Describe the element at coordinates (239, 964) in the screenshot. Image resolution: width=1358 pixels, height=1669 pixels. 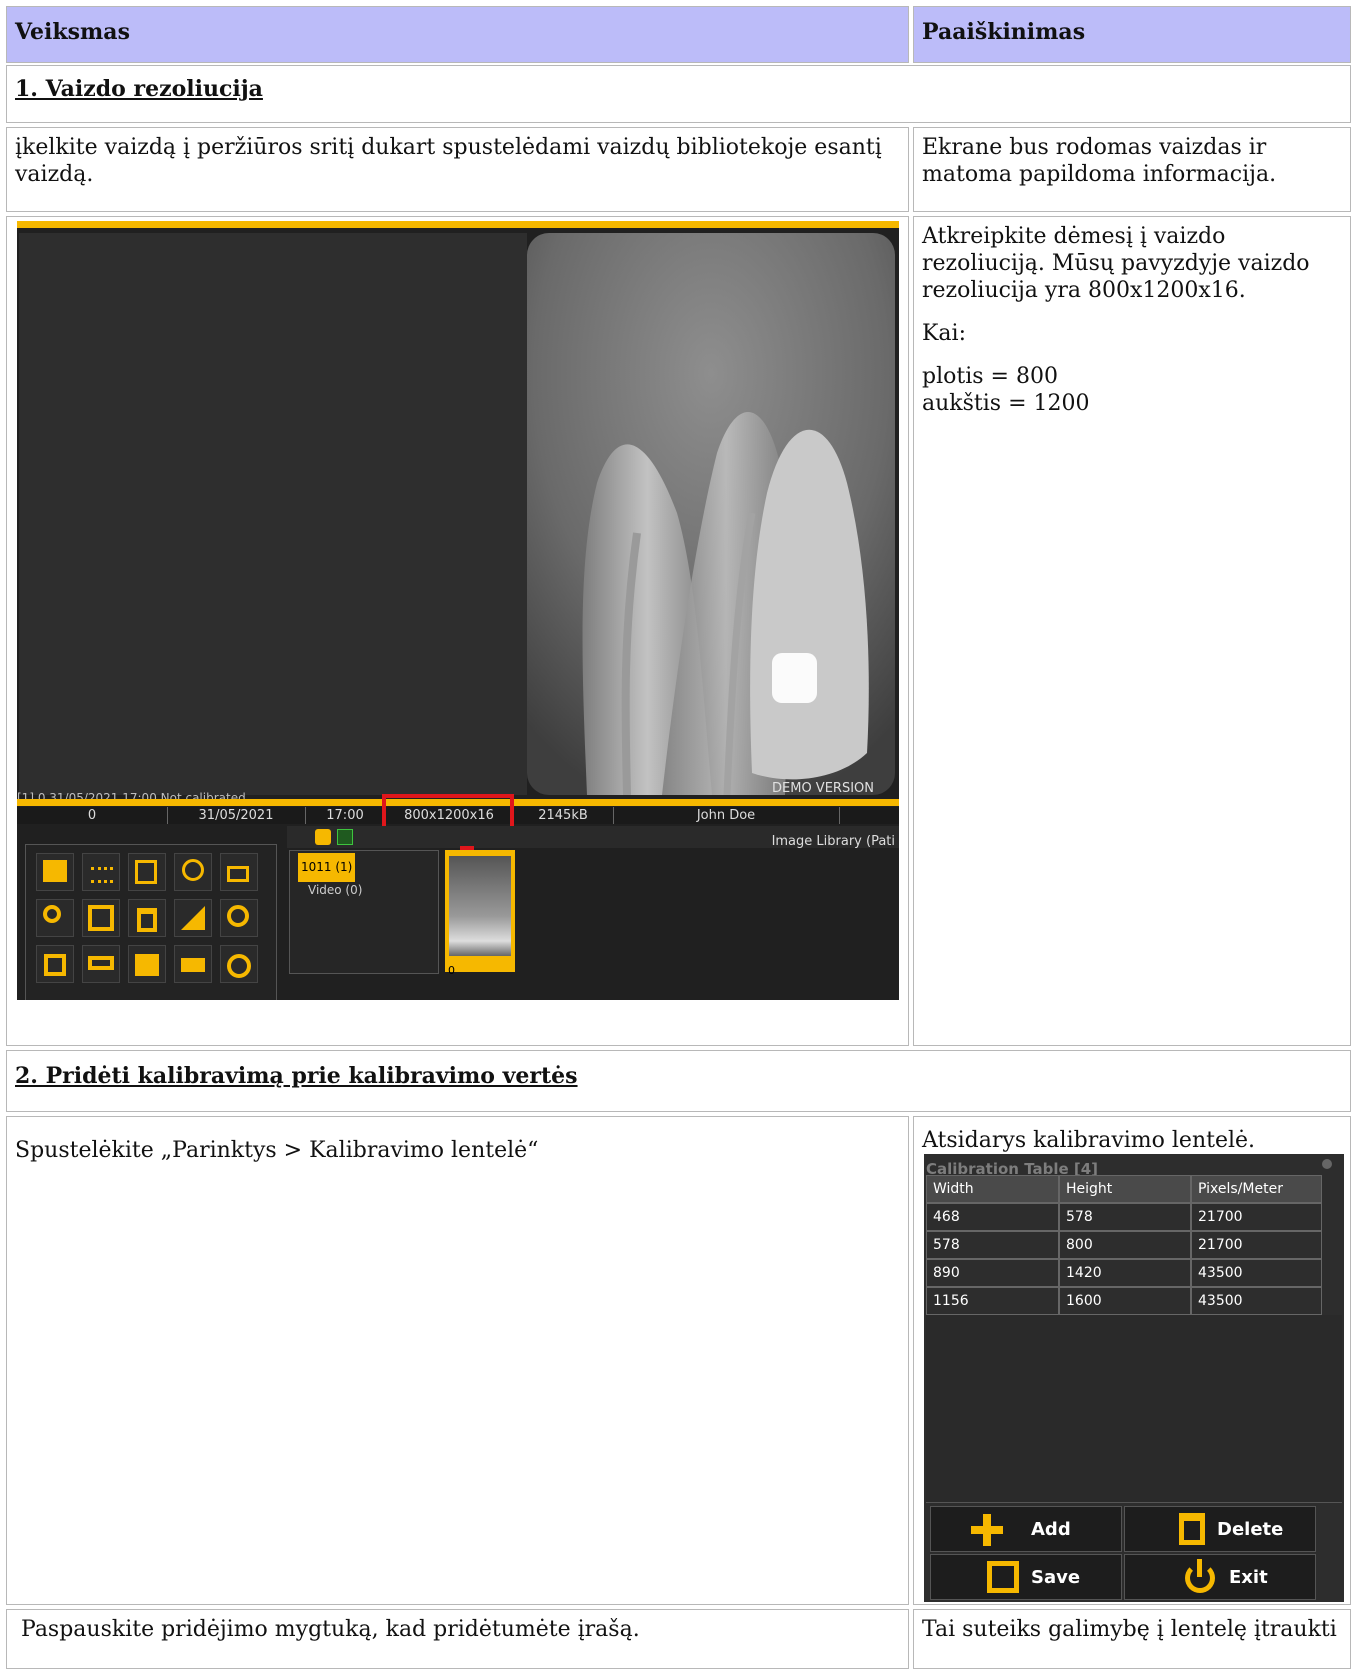
I see `radiation-icon` at that location.